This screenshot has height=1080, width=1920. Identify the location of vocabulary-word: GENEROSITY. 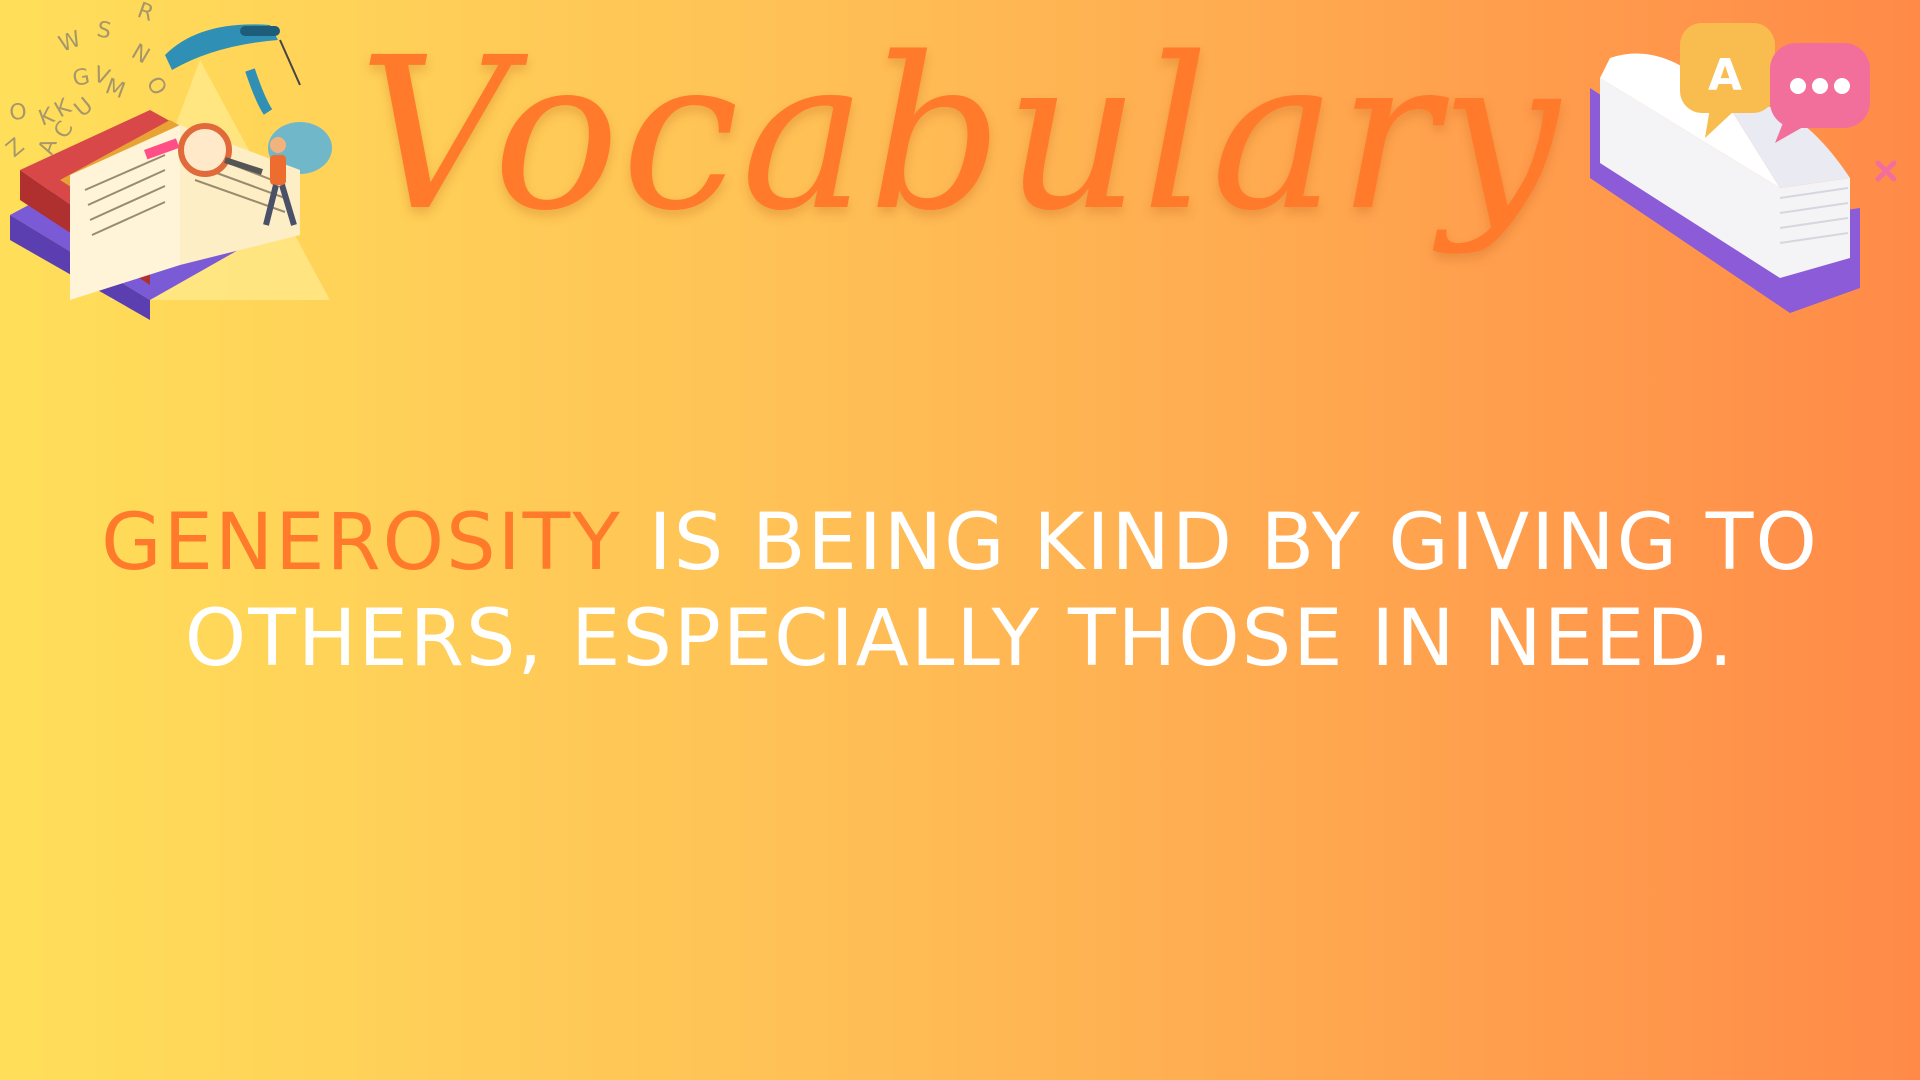
(361, 543).